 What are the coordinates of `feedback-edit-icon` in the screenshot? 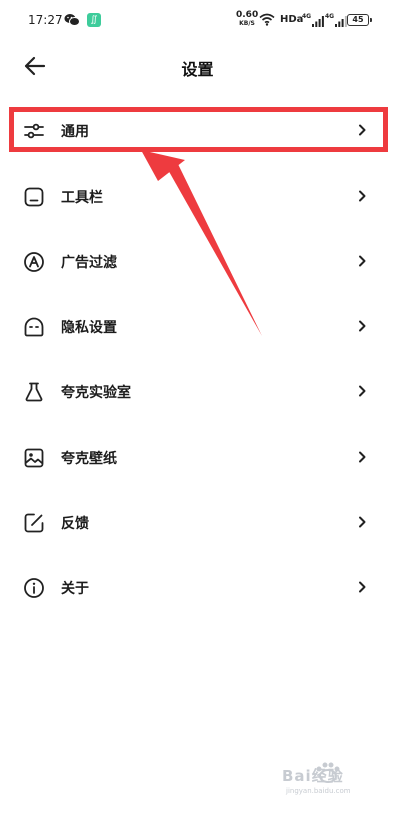 It's located at (34, 523).